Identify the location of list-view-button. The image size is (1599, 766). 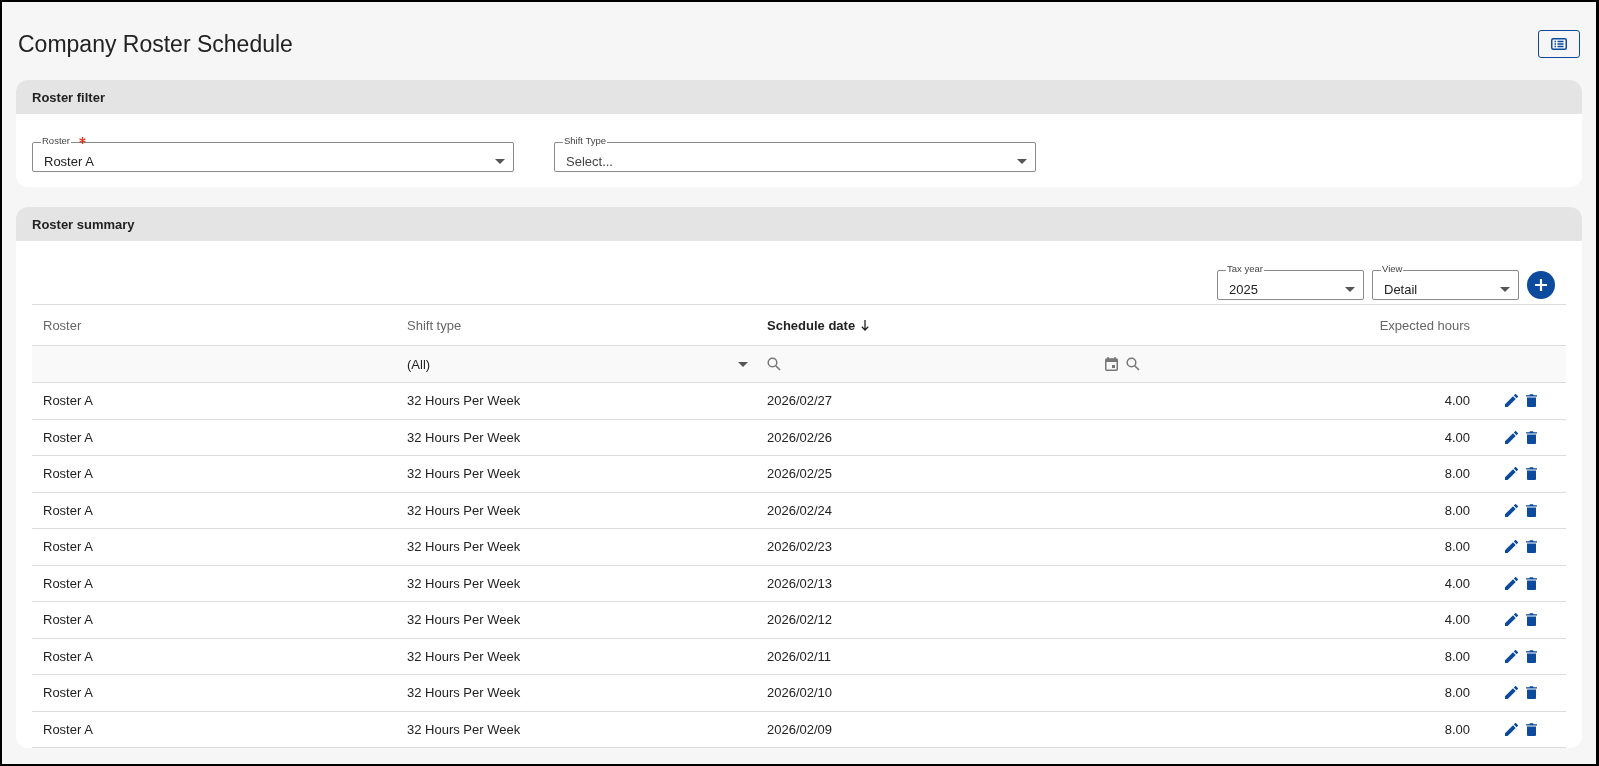
(1559, 44).